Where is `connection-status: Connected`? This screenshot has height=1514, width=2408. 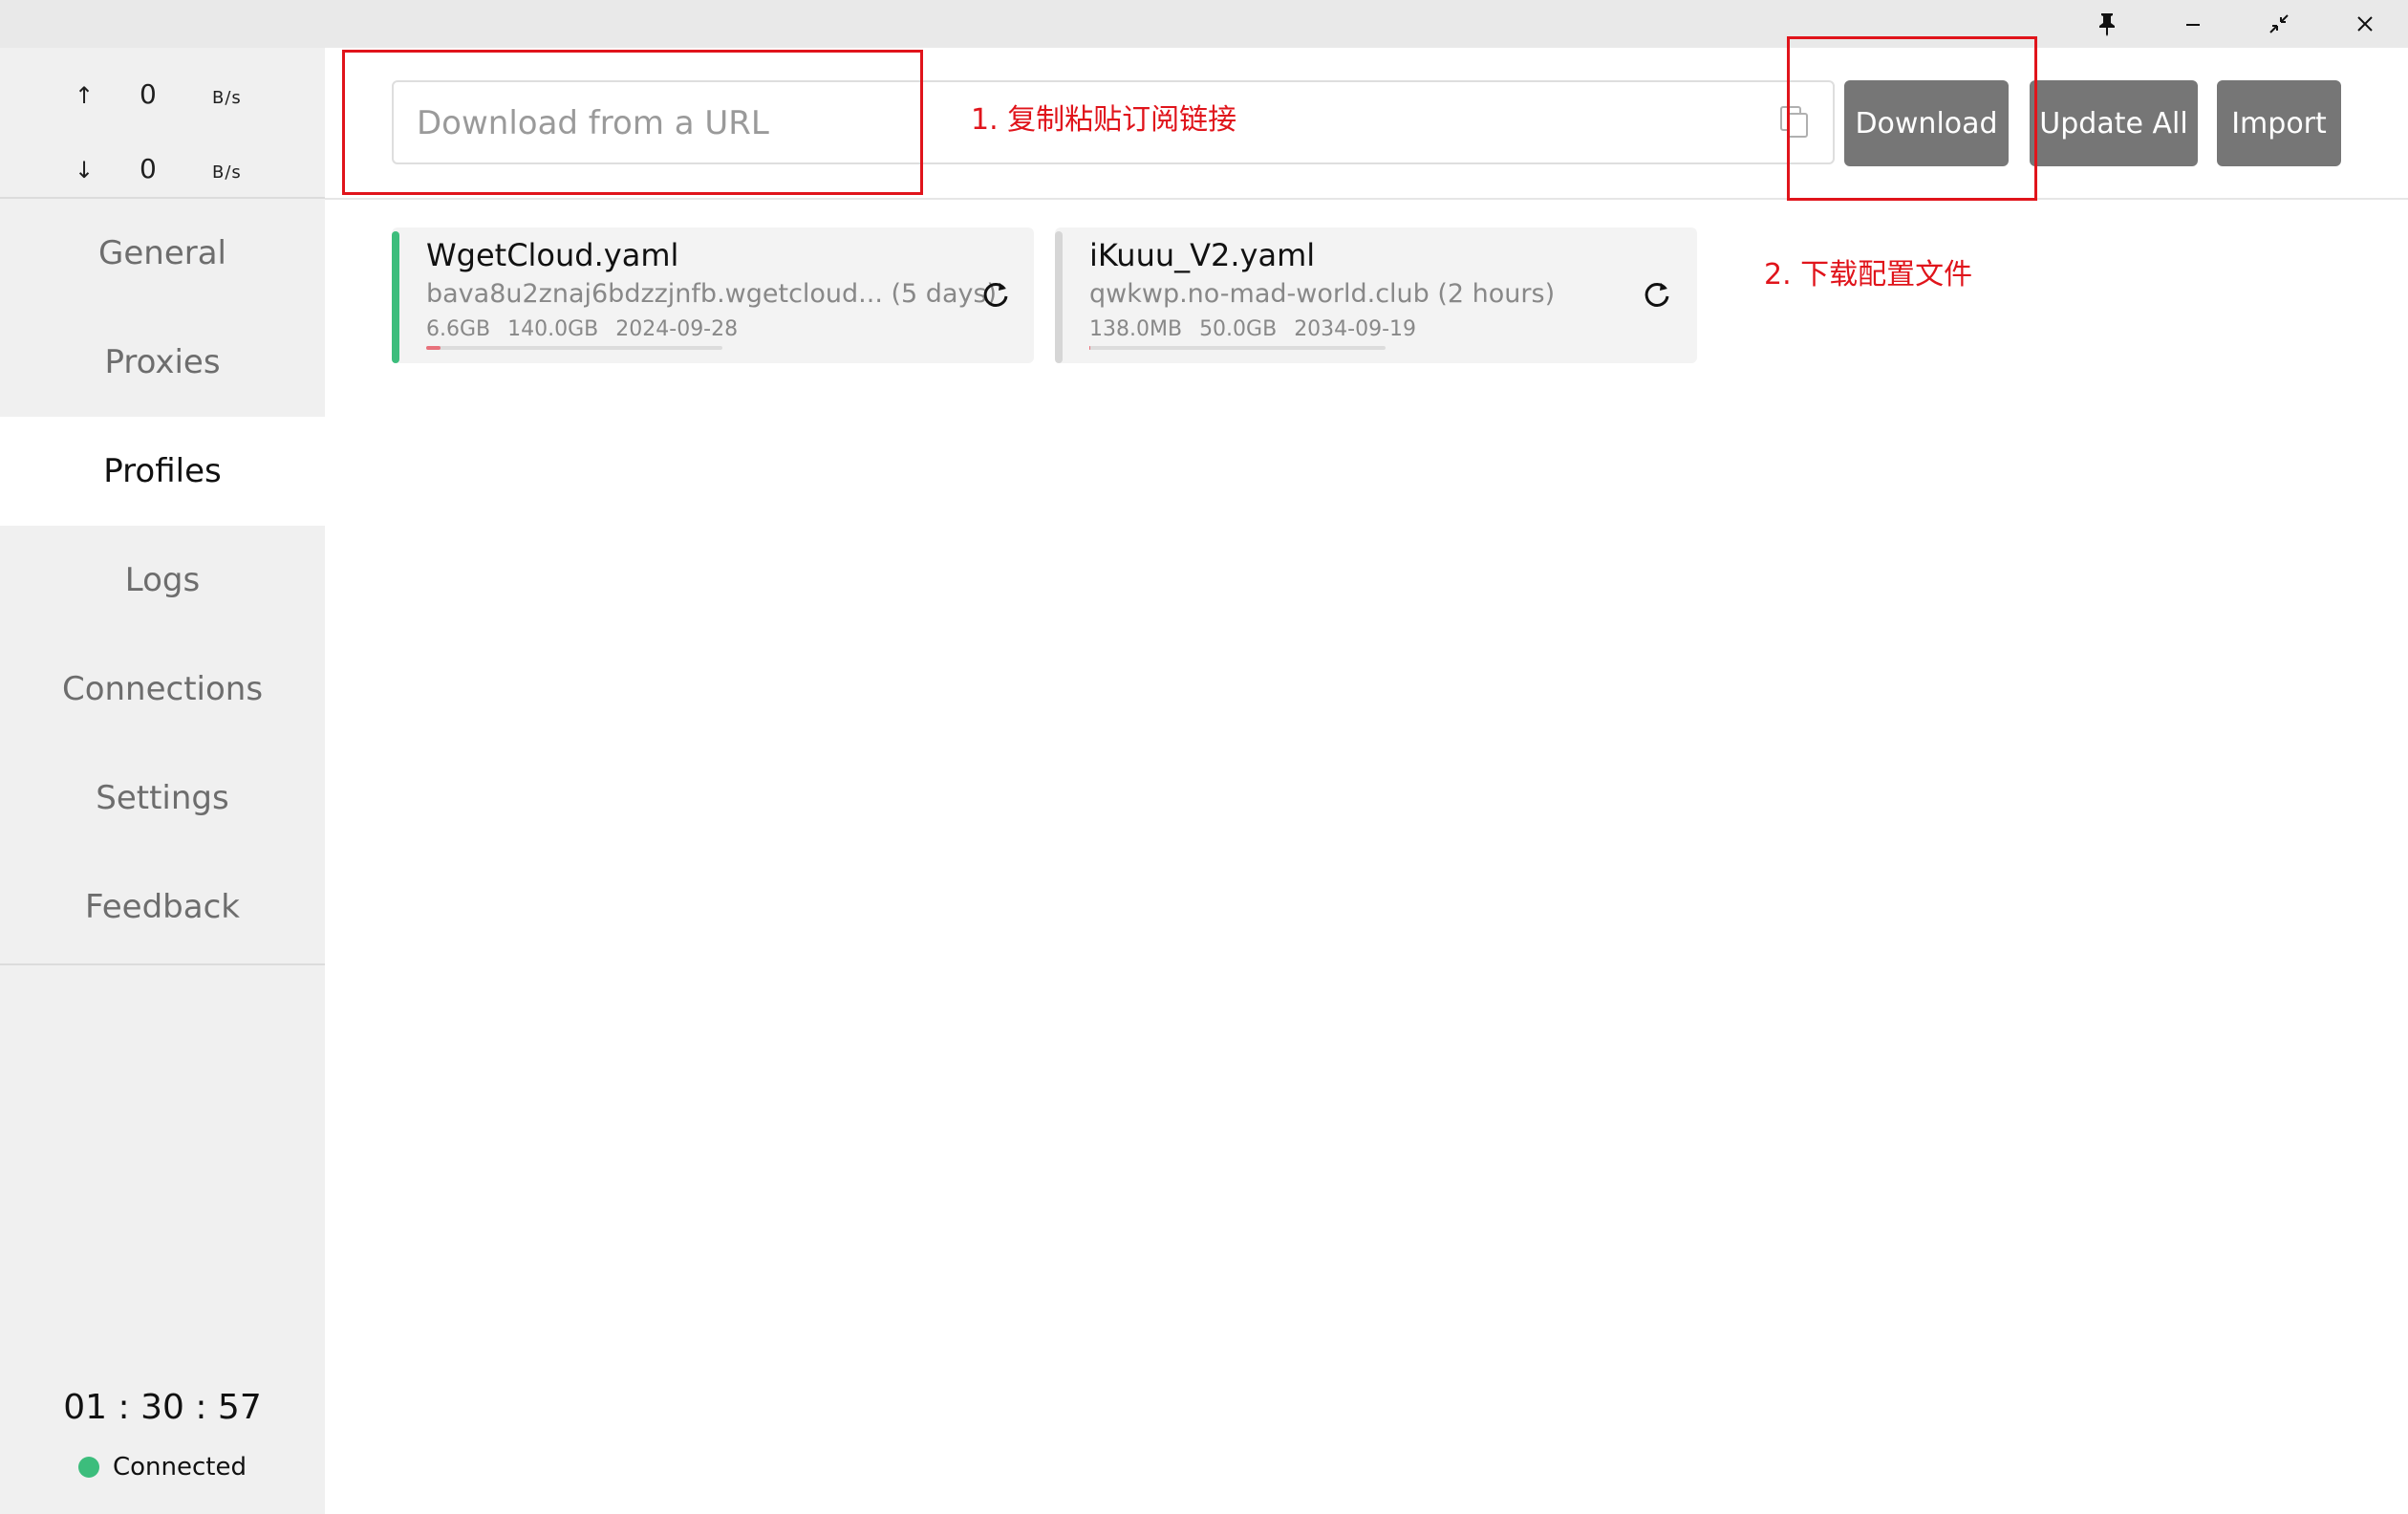
connection-status: Connected is located at coordinates (163, 1467).